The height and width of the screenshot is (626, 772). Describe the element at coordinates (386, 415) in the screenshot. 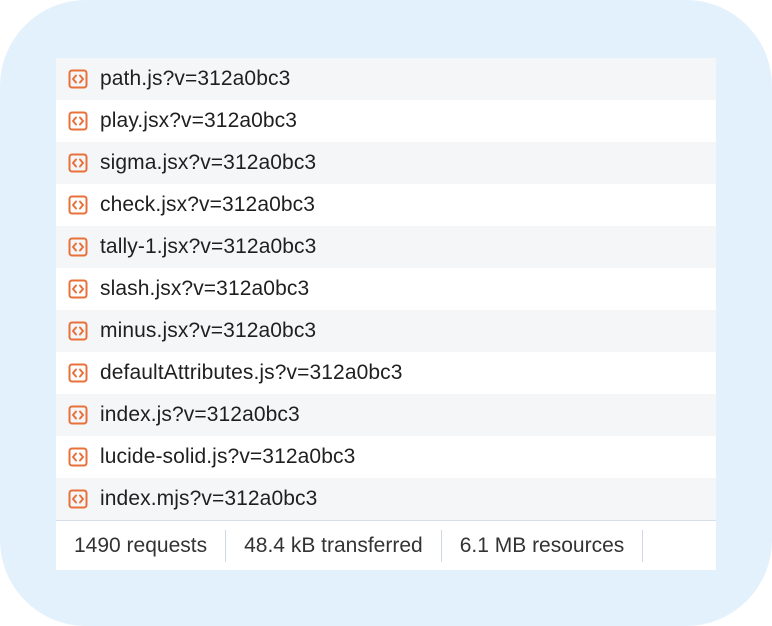

I see `request-row: index.js?v=312a0bc3` at that location.